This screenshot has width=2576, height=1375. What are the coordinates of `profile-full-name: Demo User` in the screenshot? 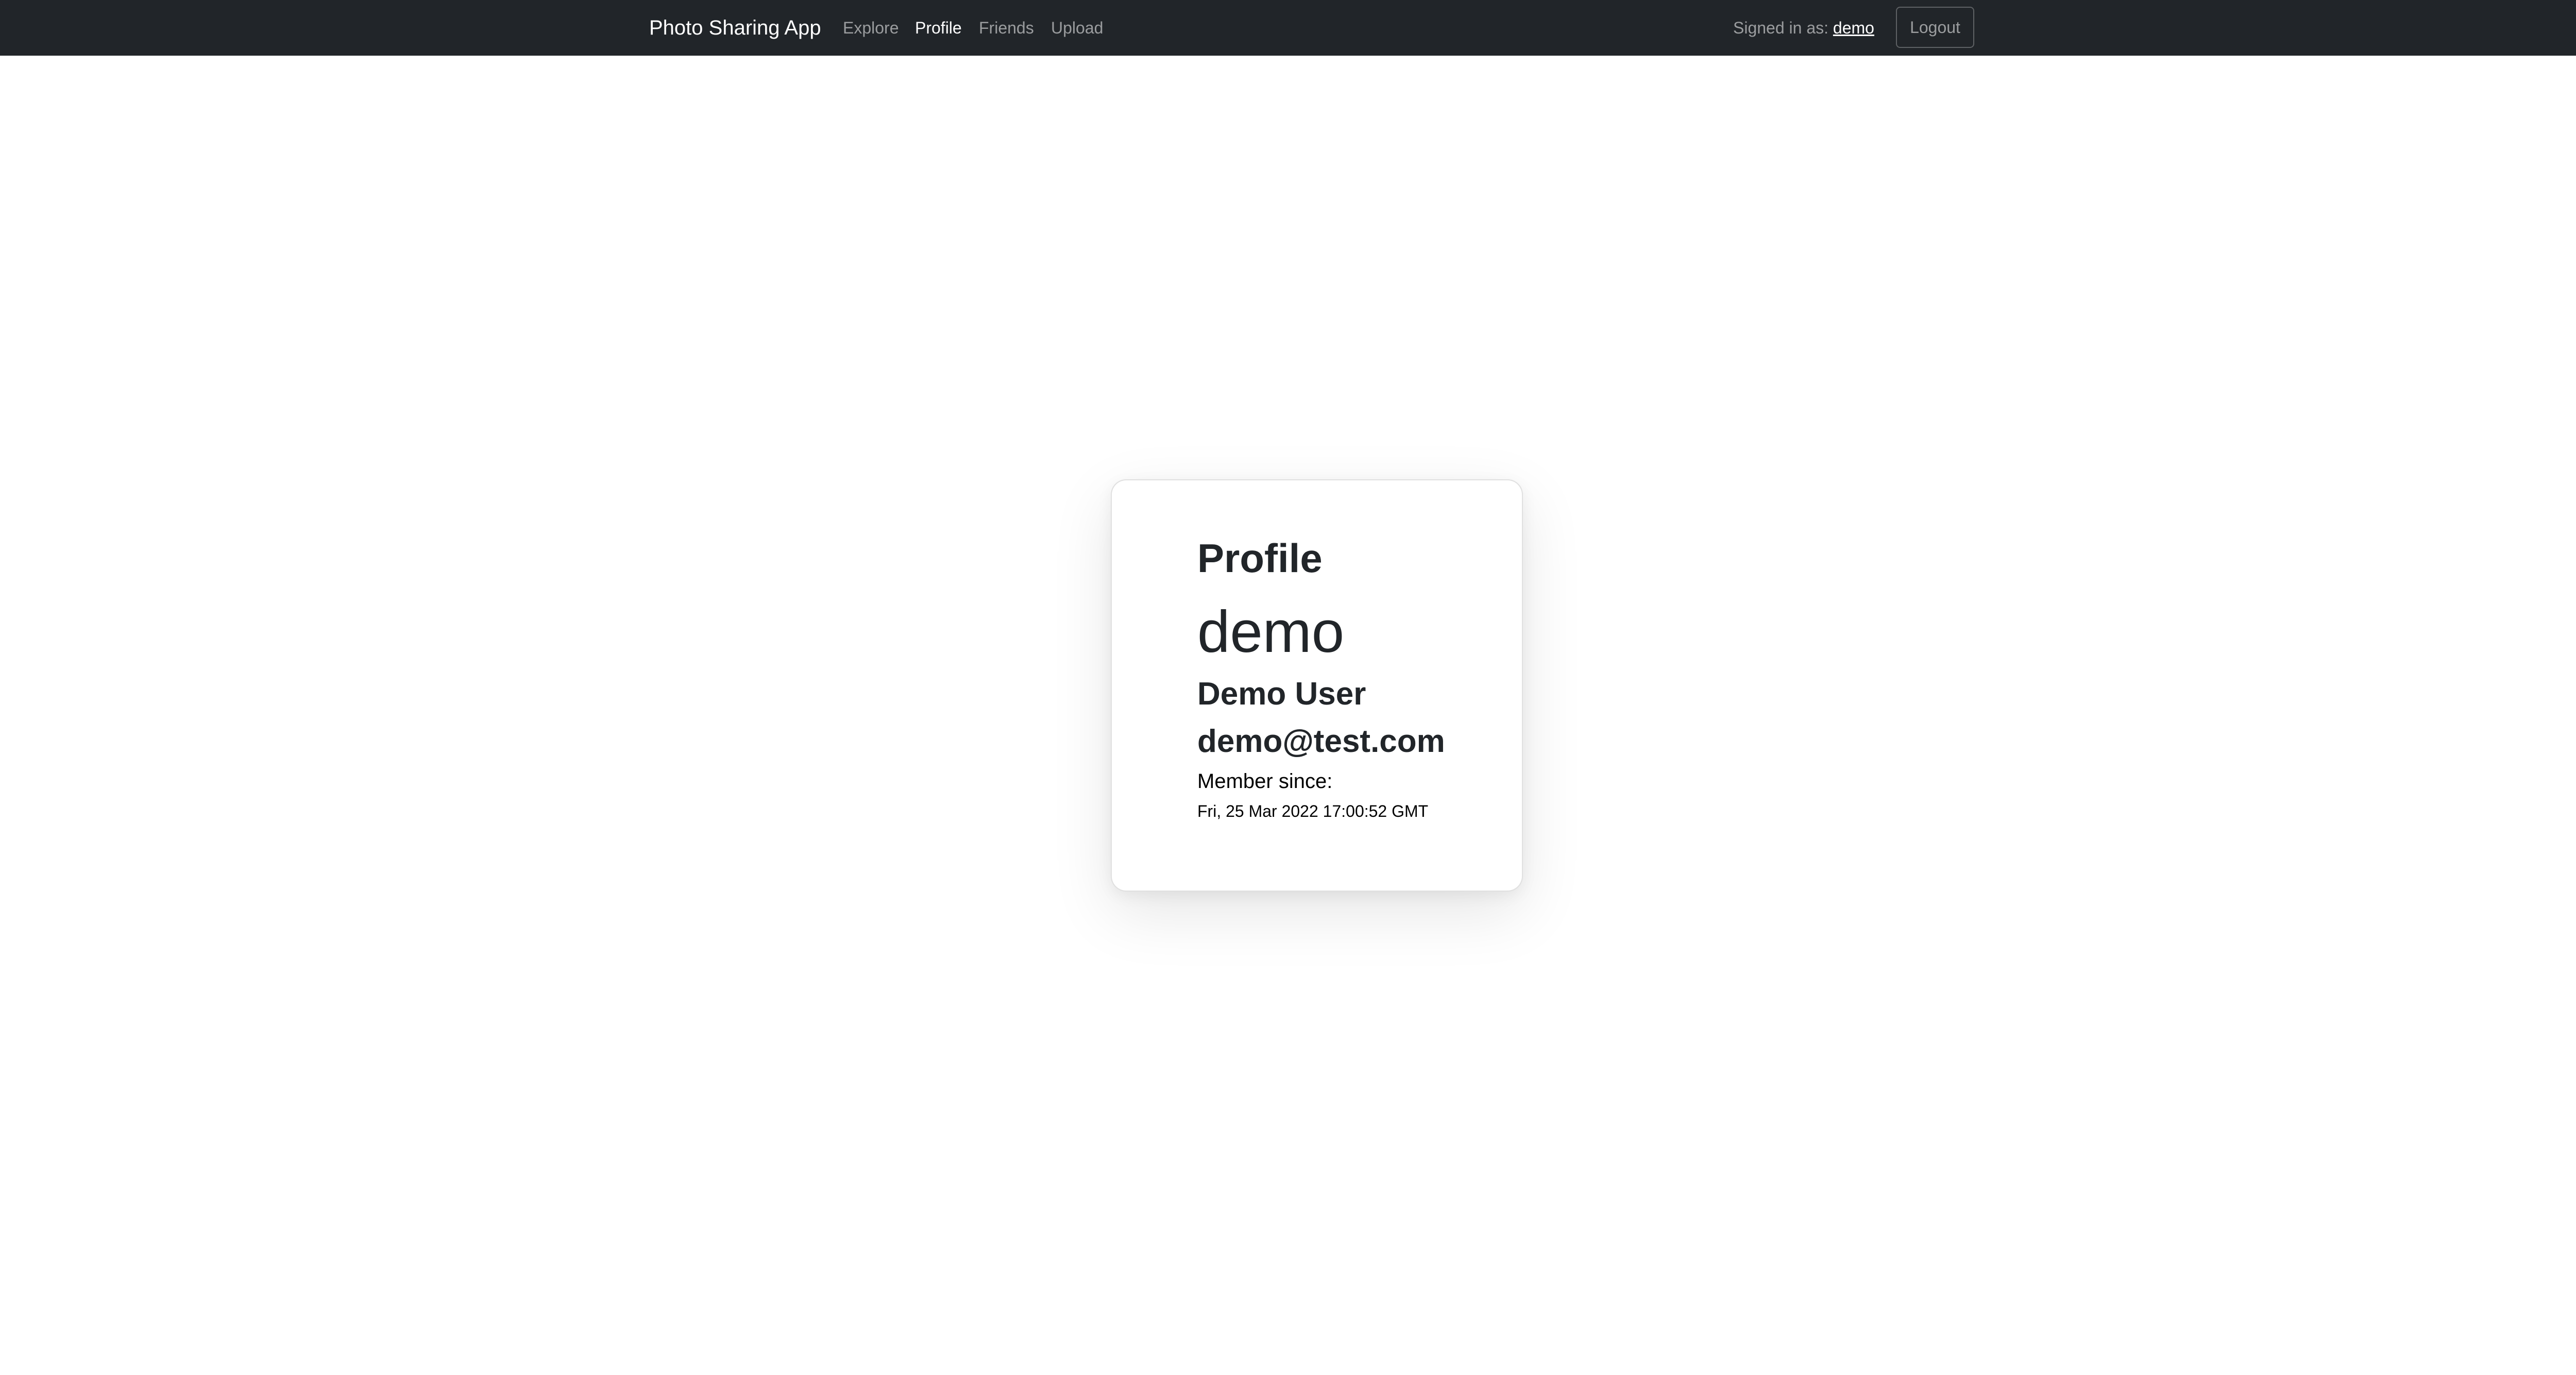 It's located at (1281, 694).